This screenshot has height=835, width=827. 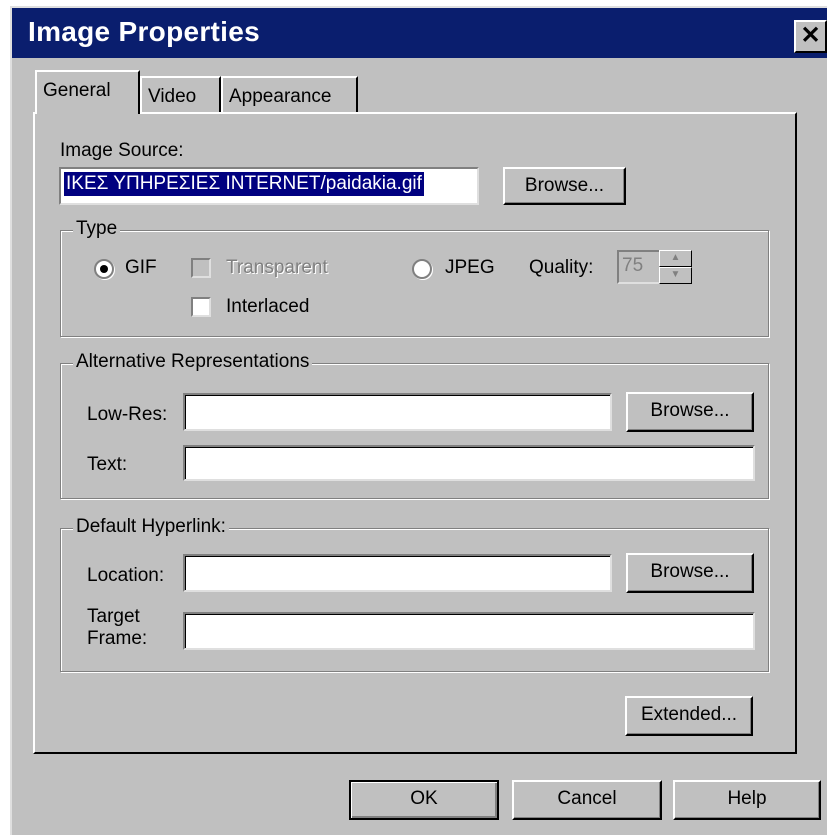 I want to click on tab-general: General, so click(x=87, y=92).